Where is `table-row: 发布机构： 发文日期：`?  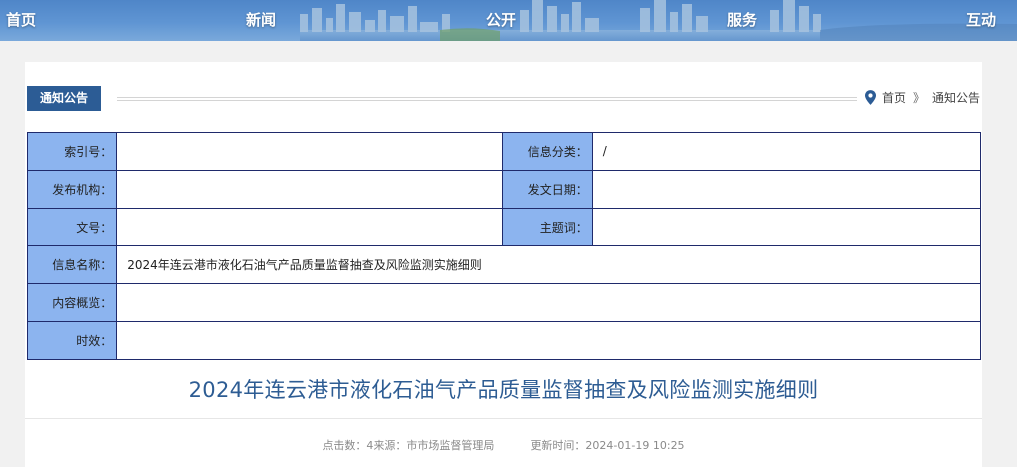
table-row: 发布机构： 发文日期： is located at coordinates (504, 189).